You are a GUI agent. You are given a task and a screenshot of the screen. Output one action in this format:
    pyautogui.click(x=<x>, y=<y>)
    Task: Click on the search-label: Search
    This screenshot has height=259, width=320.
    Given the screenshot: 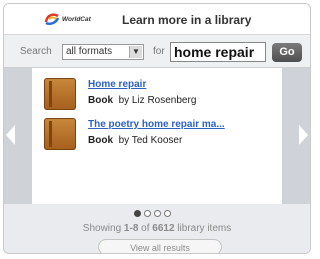 What is the action you would take?
    pyautogui.click(x=36, y=51)
    